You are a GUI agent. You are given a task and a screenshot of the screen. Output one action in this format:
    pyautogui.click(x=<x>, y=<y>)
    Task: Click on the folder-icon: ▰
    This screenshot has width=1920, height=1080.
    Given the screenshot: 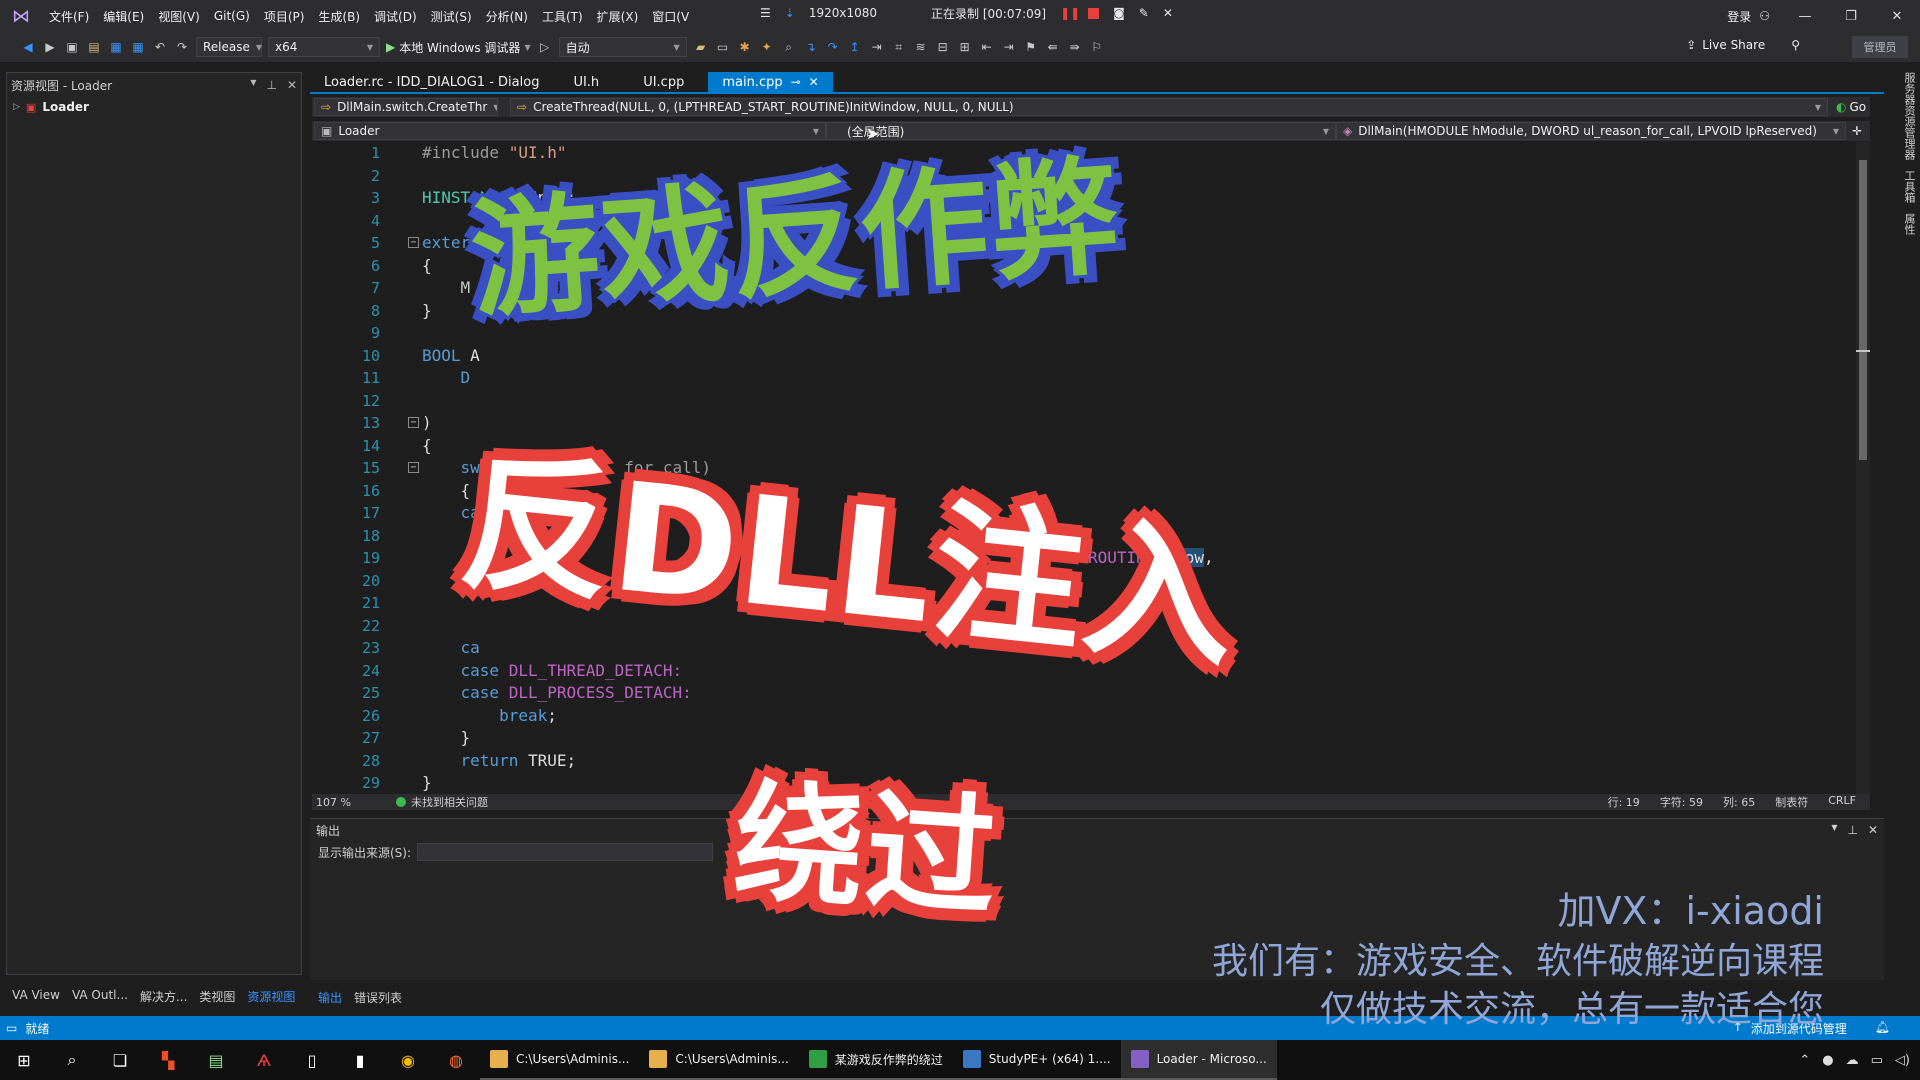 What is the action you would take?
    pyautogui.click(x=701, y=47)
    